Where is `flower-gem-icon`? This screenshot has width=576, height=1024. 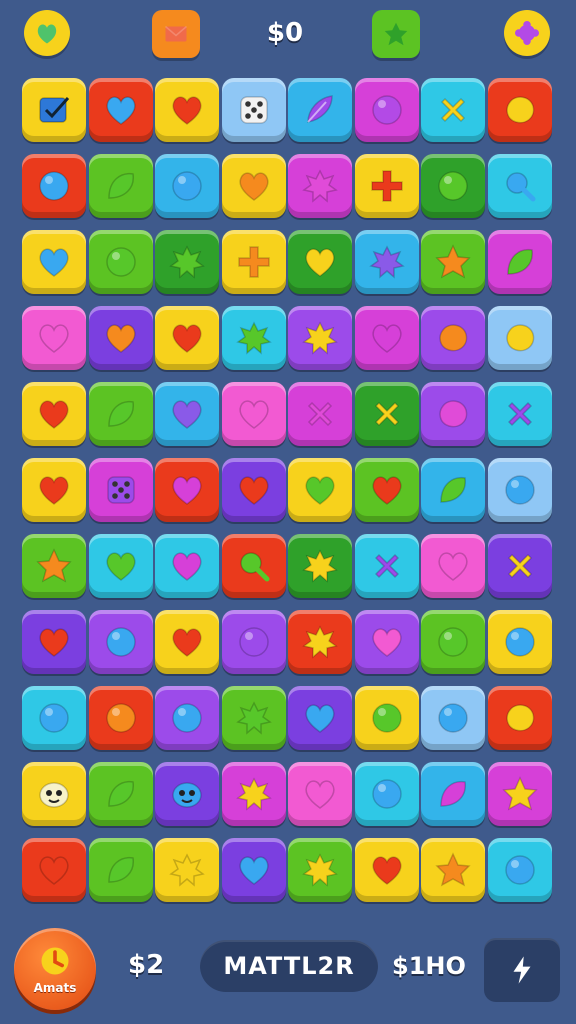
flower-gem-icon is located at coordinates (527, 33).